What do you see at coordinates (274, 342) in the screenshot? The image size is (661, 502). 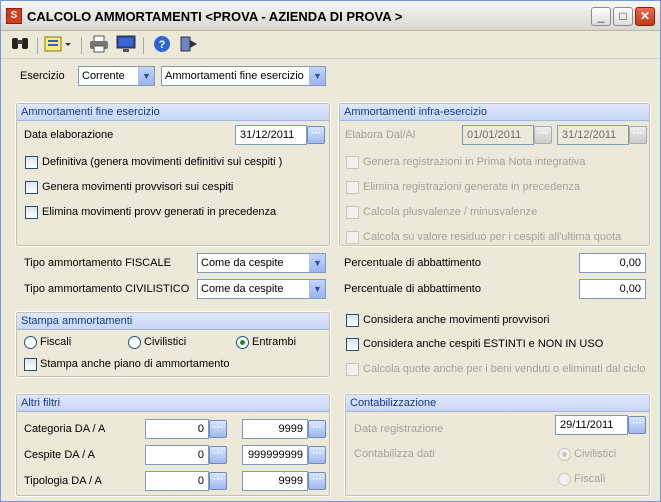 I see `entrambi-label: Entrambi` at bounding box center [274, 342].